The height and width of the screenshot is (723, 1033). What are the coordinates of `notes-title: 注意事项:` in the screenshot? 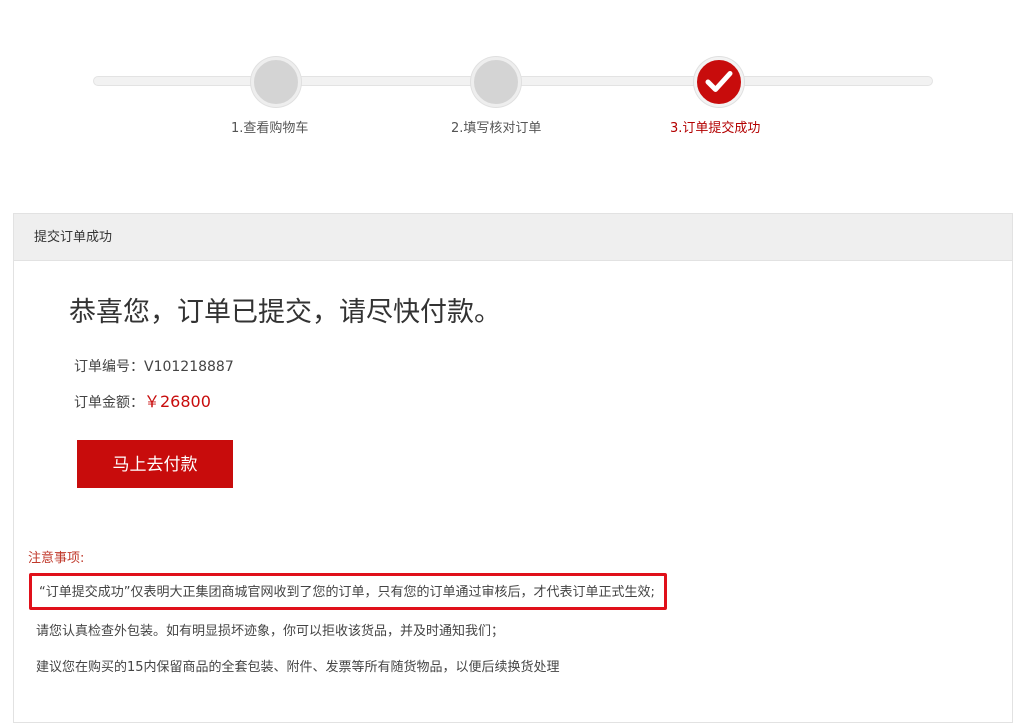 It's located at (56, 558).